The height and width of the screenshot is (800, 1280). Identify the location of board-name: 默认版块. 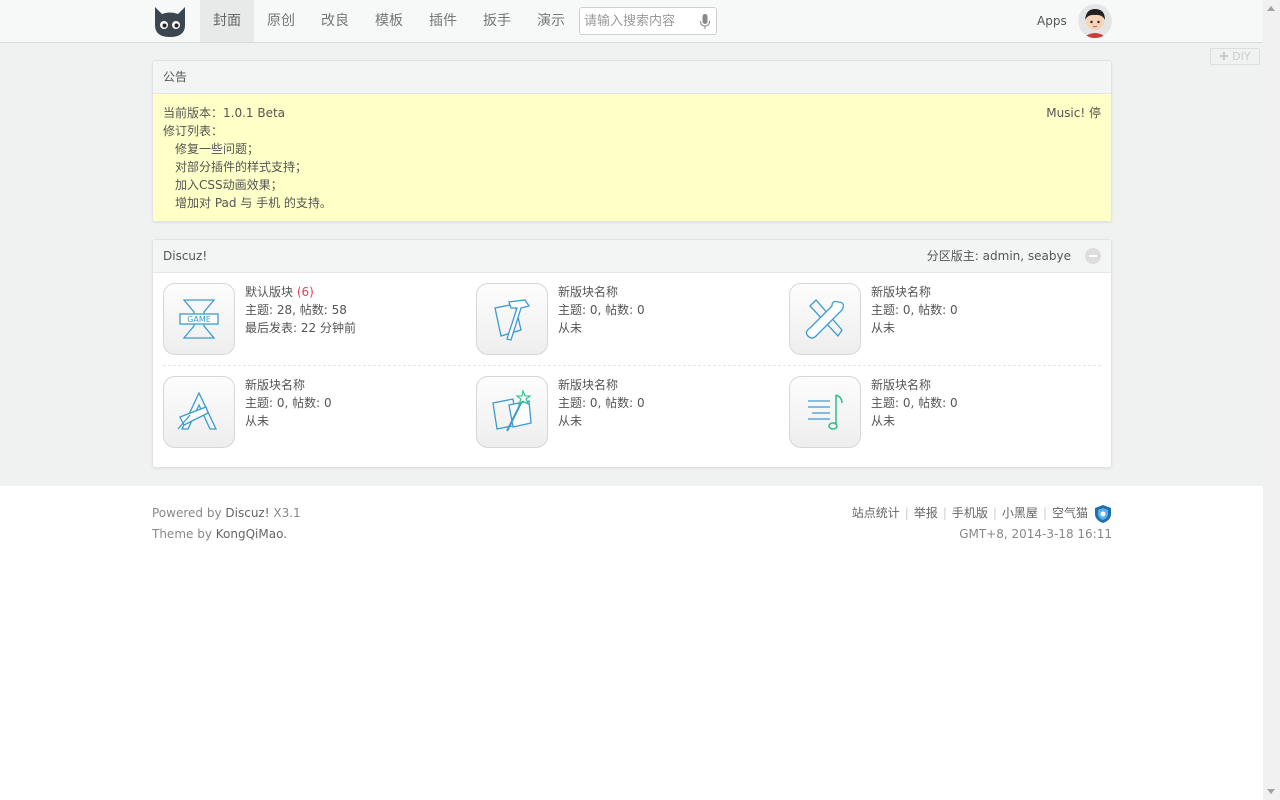
(269, 292).